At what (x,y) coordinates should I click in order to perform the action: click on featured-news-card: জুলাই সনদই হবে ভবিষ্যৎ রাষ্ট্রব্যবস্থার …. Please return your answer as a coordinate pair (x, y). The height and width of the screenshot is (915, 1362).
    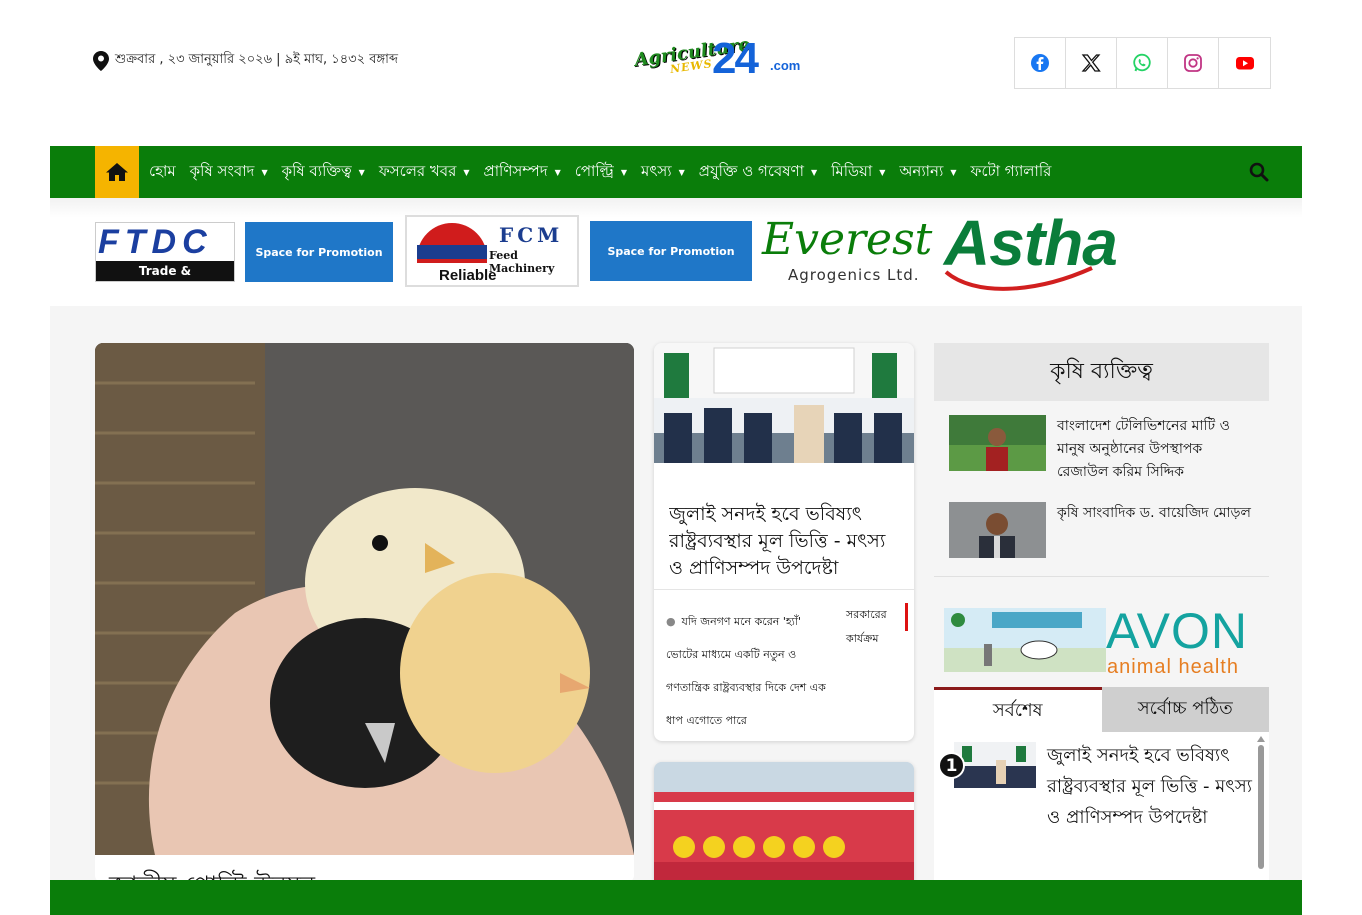
    Looking at the image, I should click on (784, 542).